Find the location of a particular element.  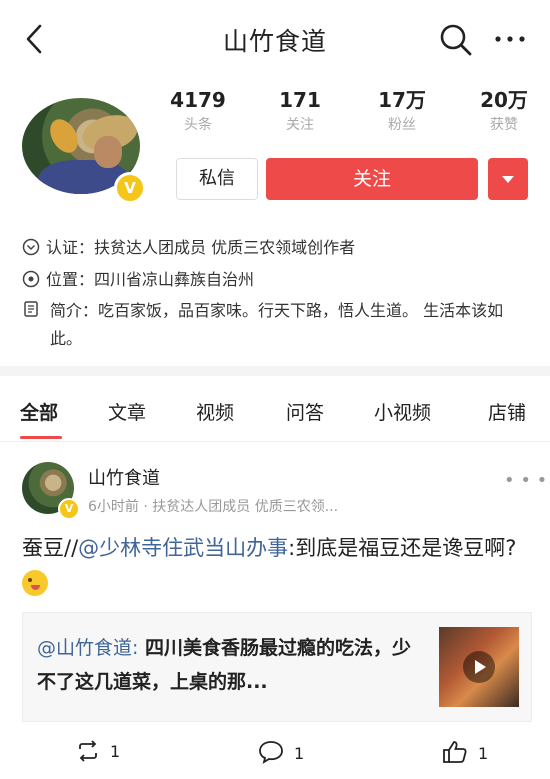

wink-emoji-icon is located at coordinates (35, 583).